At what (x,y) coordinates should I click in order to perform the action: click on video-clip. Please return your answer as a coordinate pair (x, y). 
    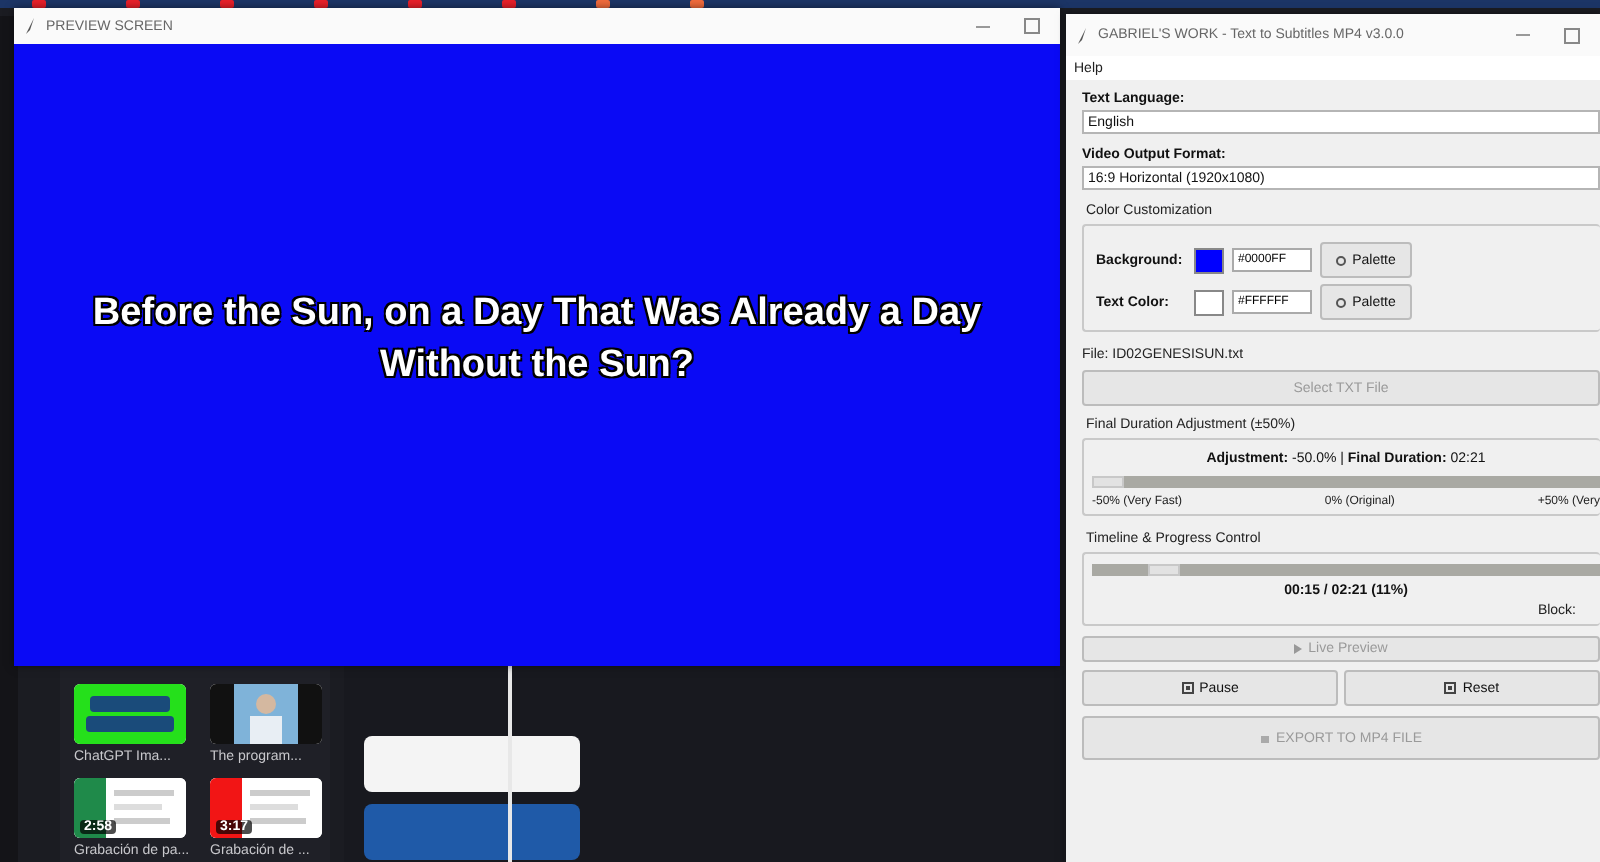
    Looking at the image, I should click on (472, 764).